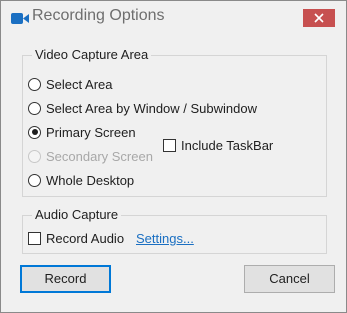  What do you see at coordinates (289, 279) in the screenshot?
I see `cancel-button: Cancel` at bounding box center [289, 279].